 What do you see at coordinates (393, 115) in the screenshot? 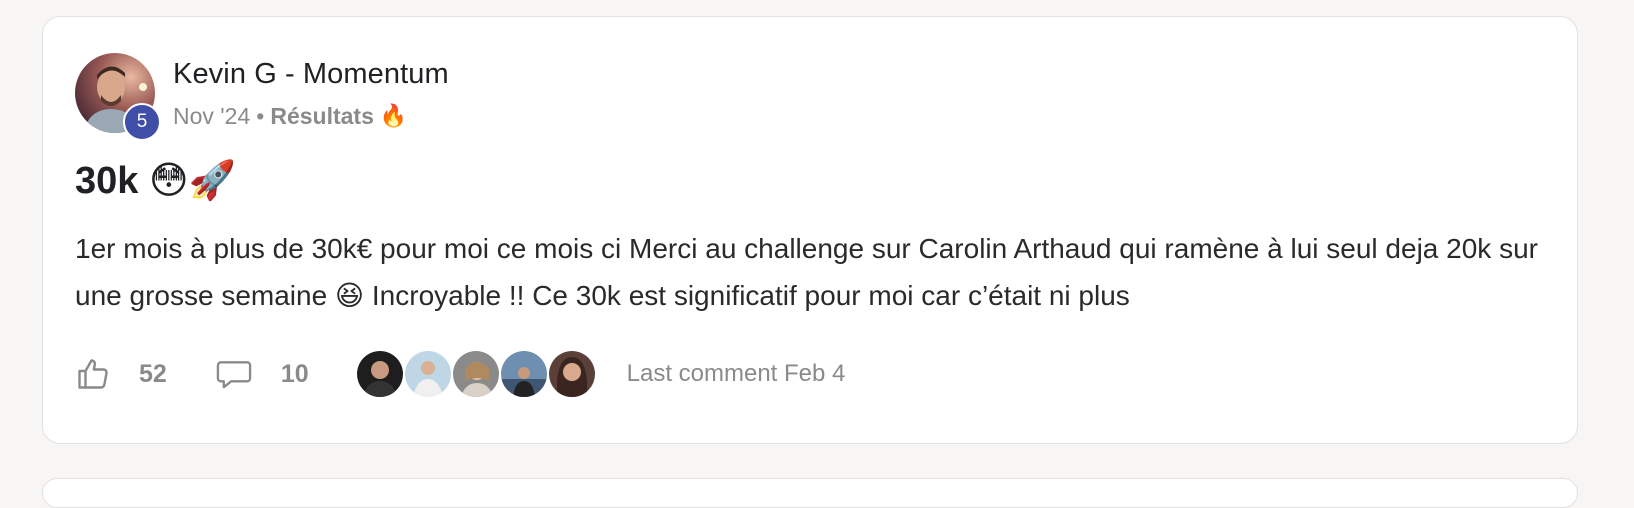
I see `fire-icon: 🔥` at bounding box center [393, 115].